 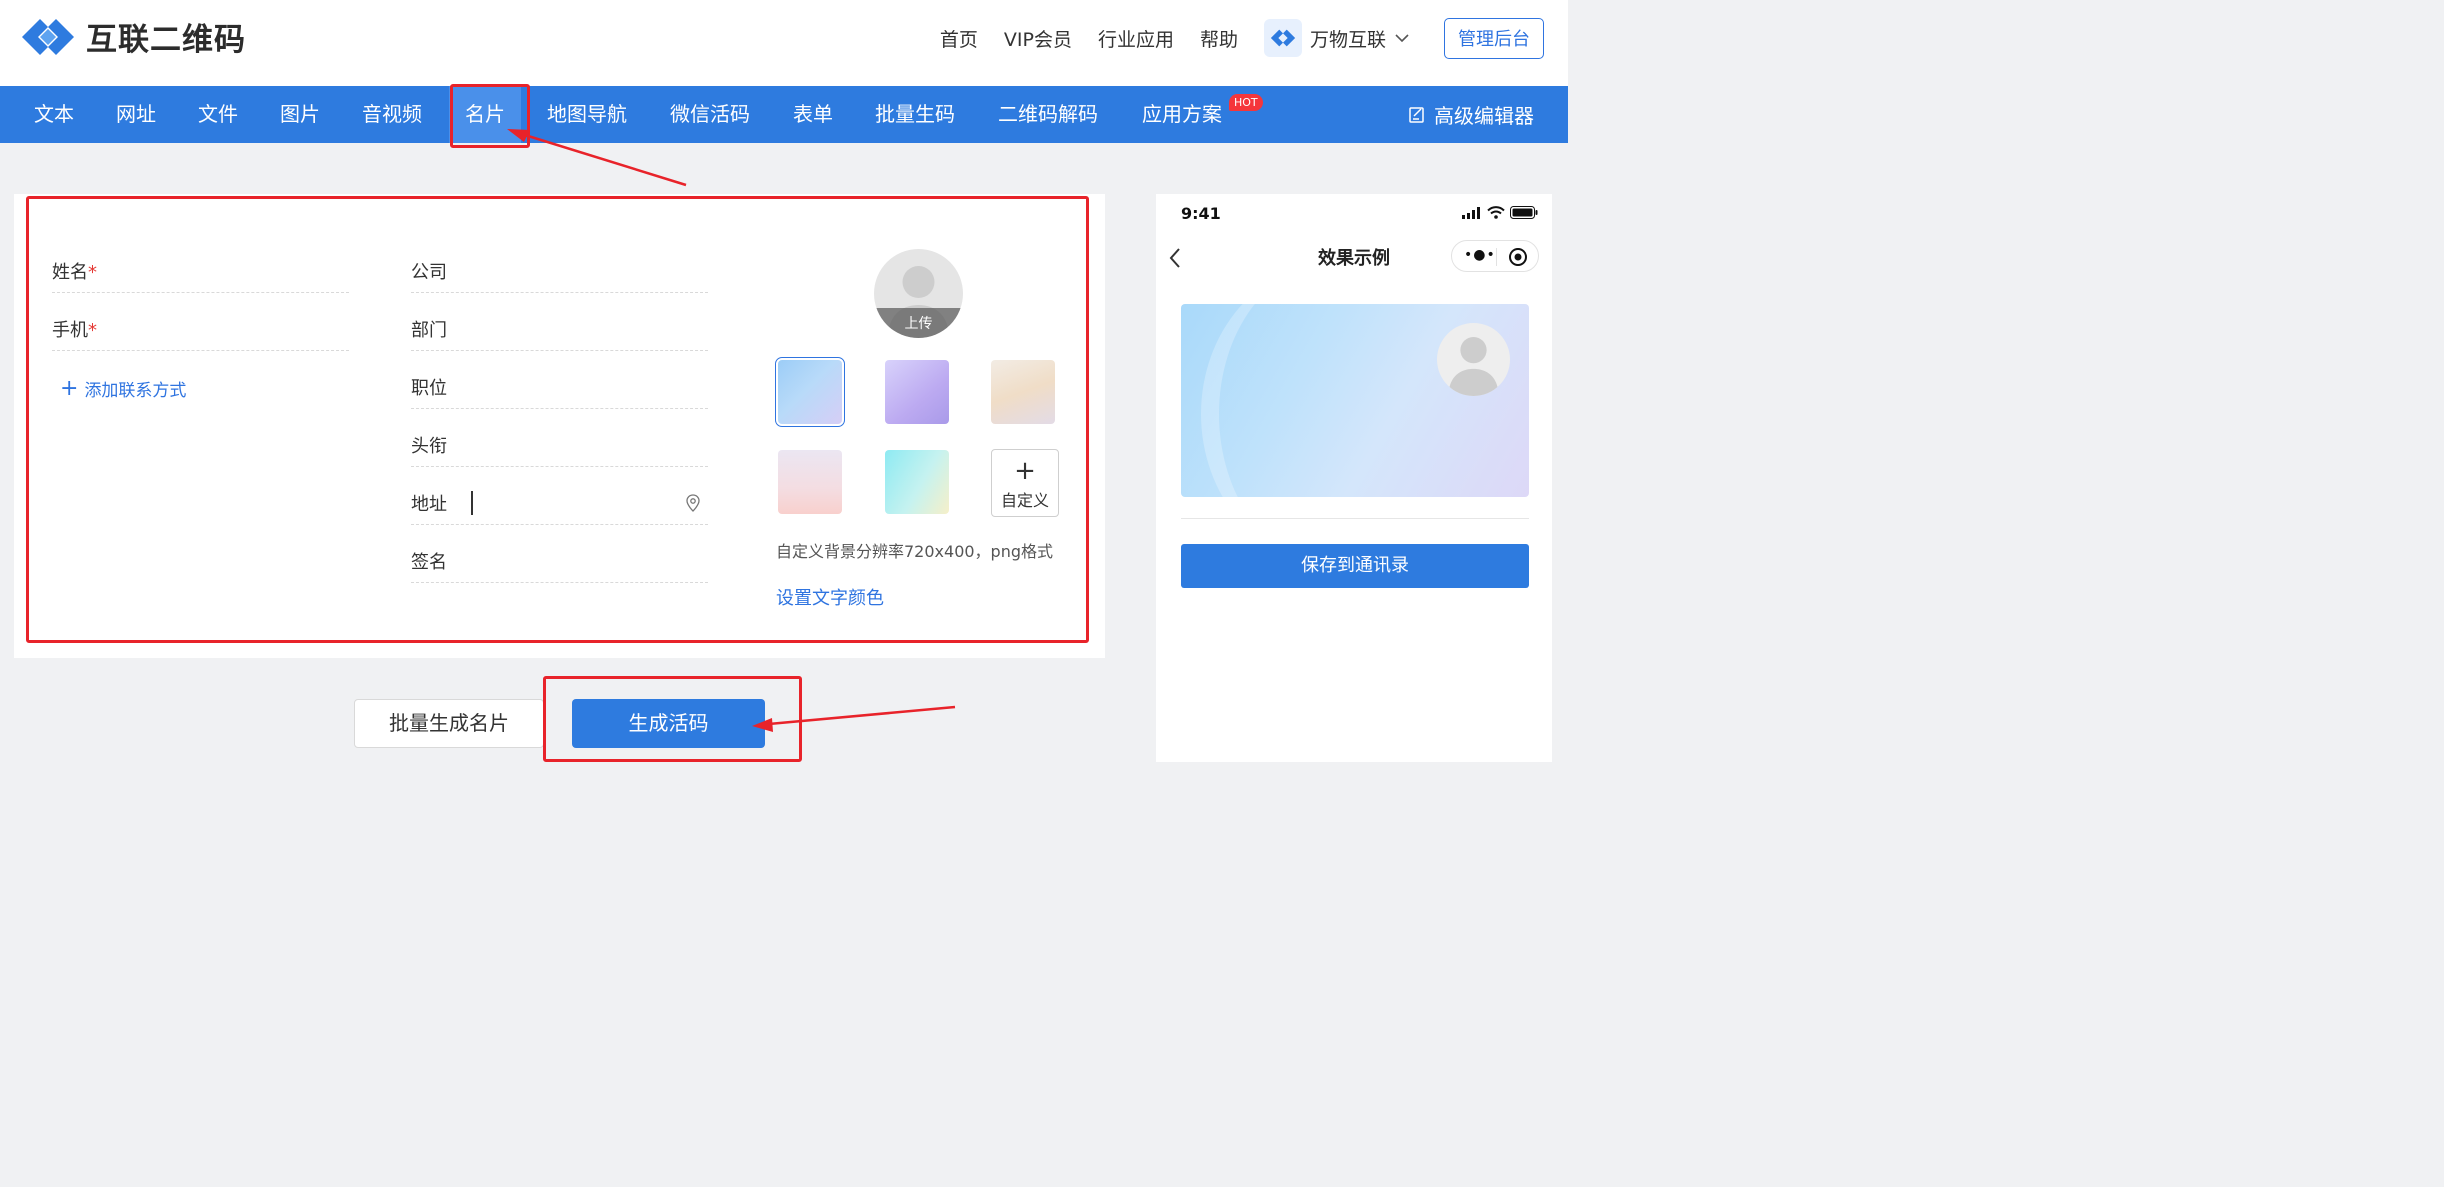 What do you see at coordinates (1416, 114) in the screenshot?
I see `edit-icon` at bounding box center [1416, 114].